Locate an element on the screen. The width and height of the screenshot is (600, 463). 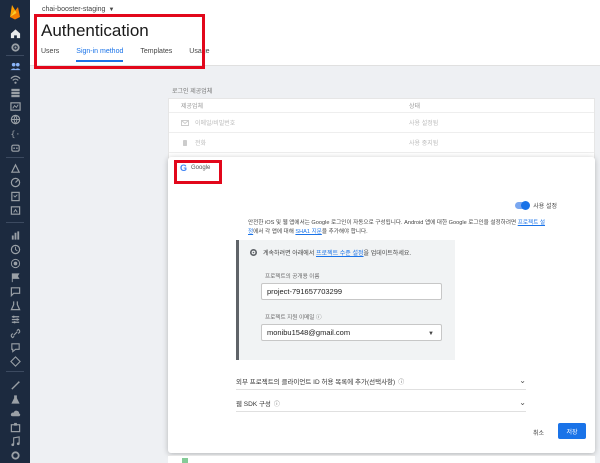
config-notice: 계속하려면 아래에서 프로젝트 수준 설정을 업데이트하세요. is located at coordinates (330, 252).